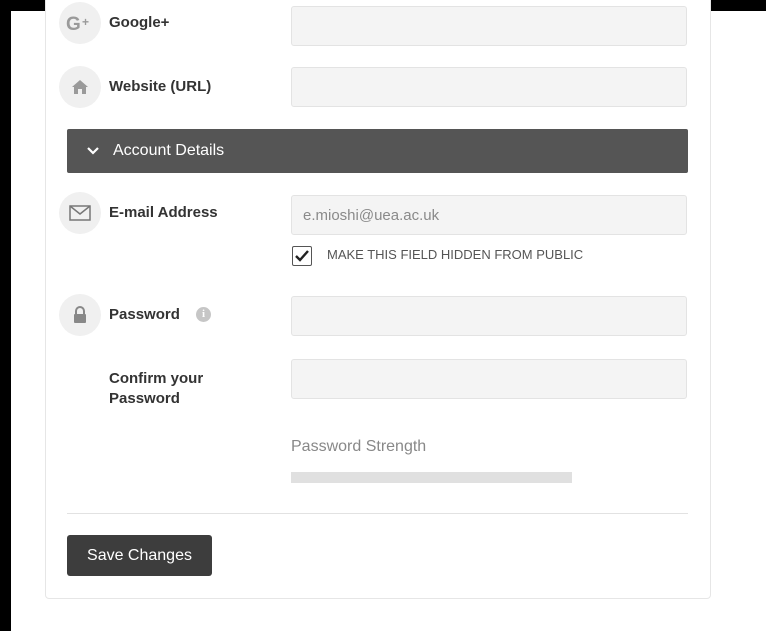 This screenshot has width=766, height=631. Describe the element at coordinates (489, 215) in the screenshot. I see `email-input` at that location.